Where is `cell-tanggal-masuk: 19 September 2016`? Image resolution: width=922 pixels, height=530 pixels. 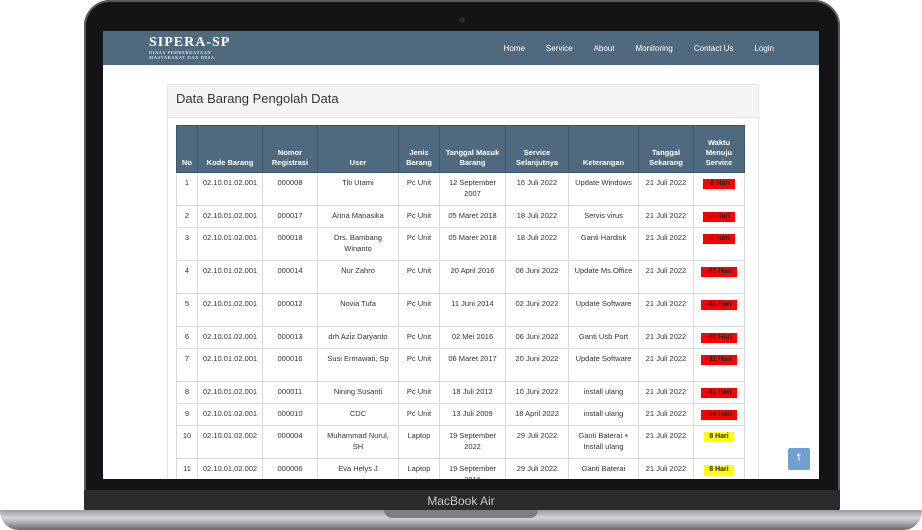
cell-tanggal-masuk: 19 September 2016 is located at coordinates (472, 468).